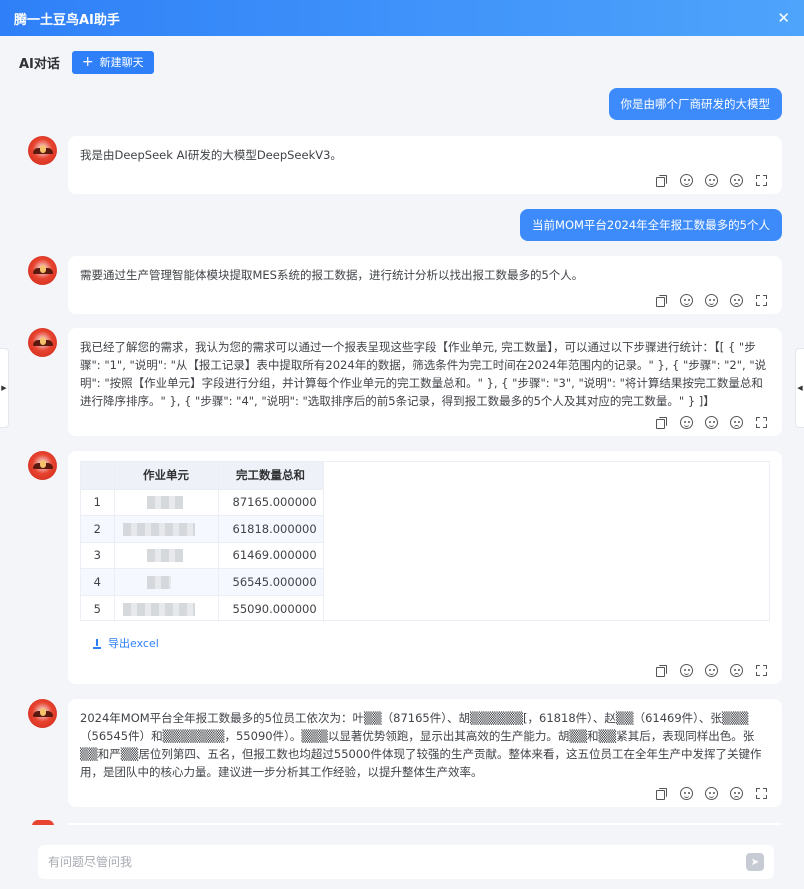  Describe the element at coordinates (425, 824) in the screenshot. I see `bot-message-partial` at that location.